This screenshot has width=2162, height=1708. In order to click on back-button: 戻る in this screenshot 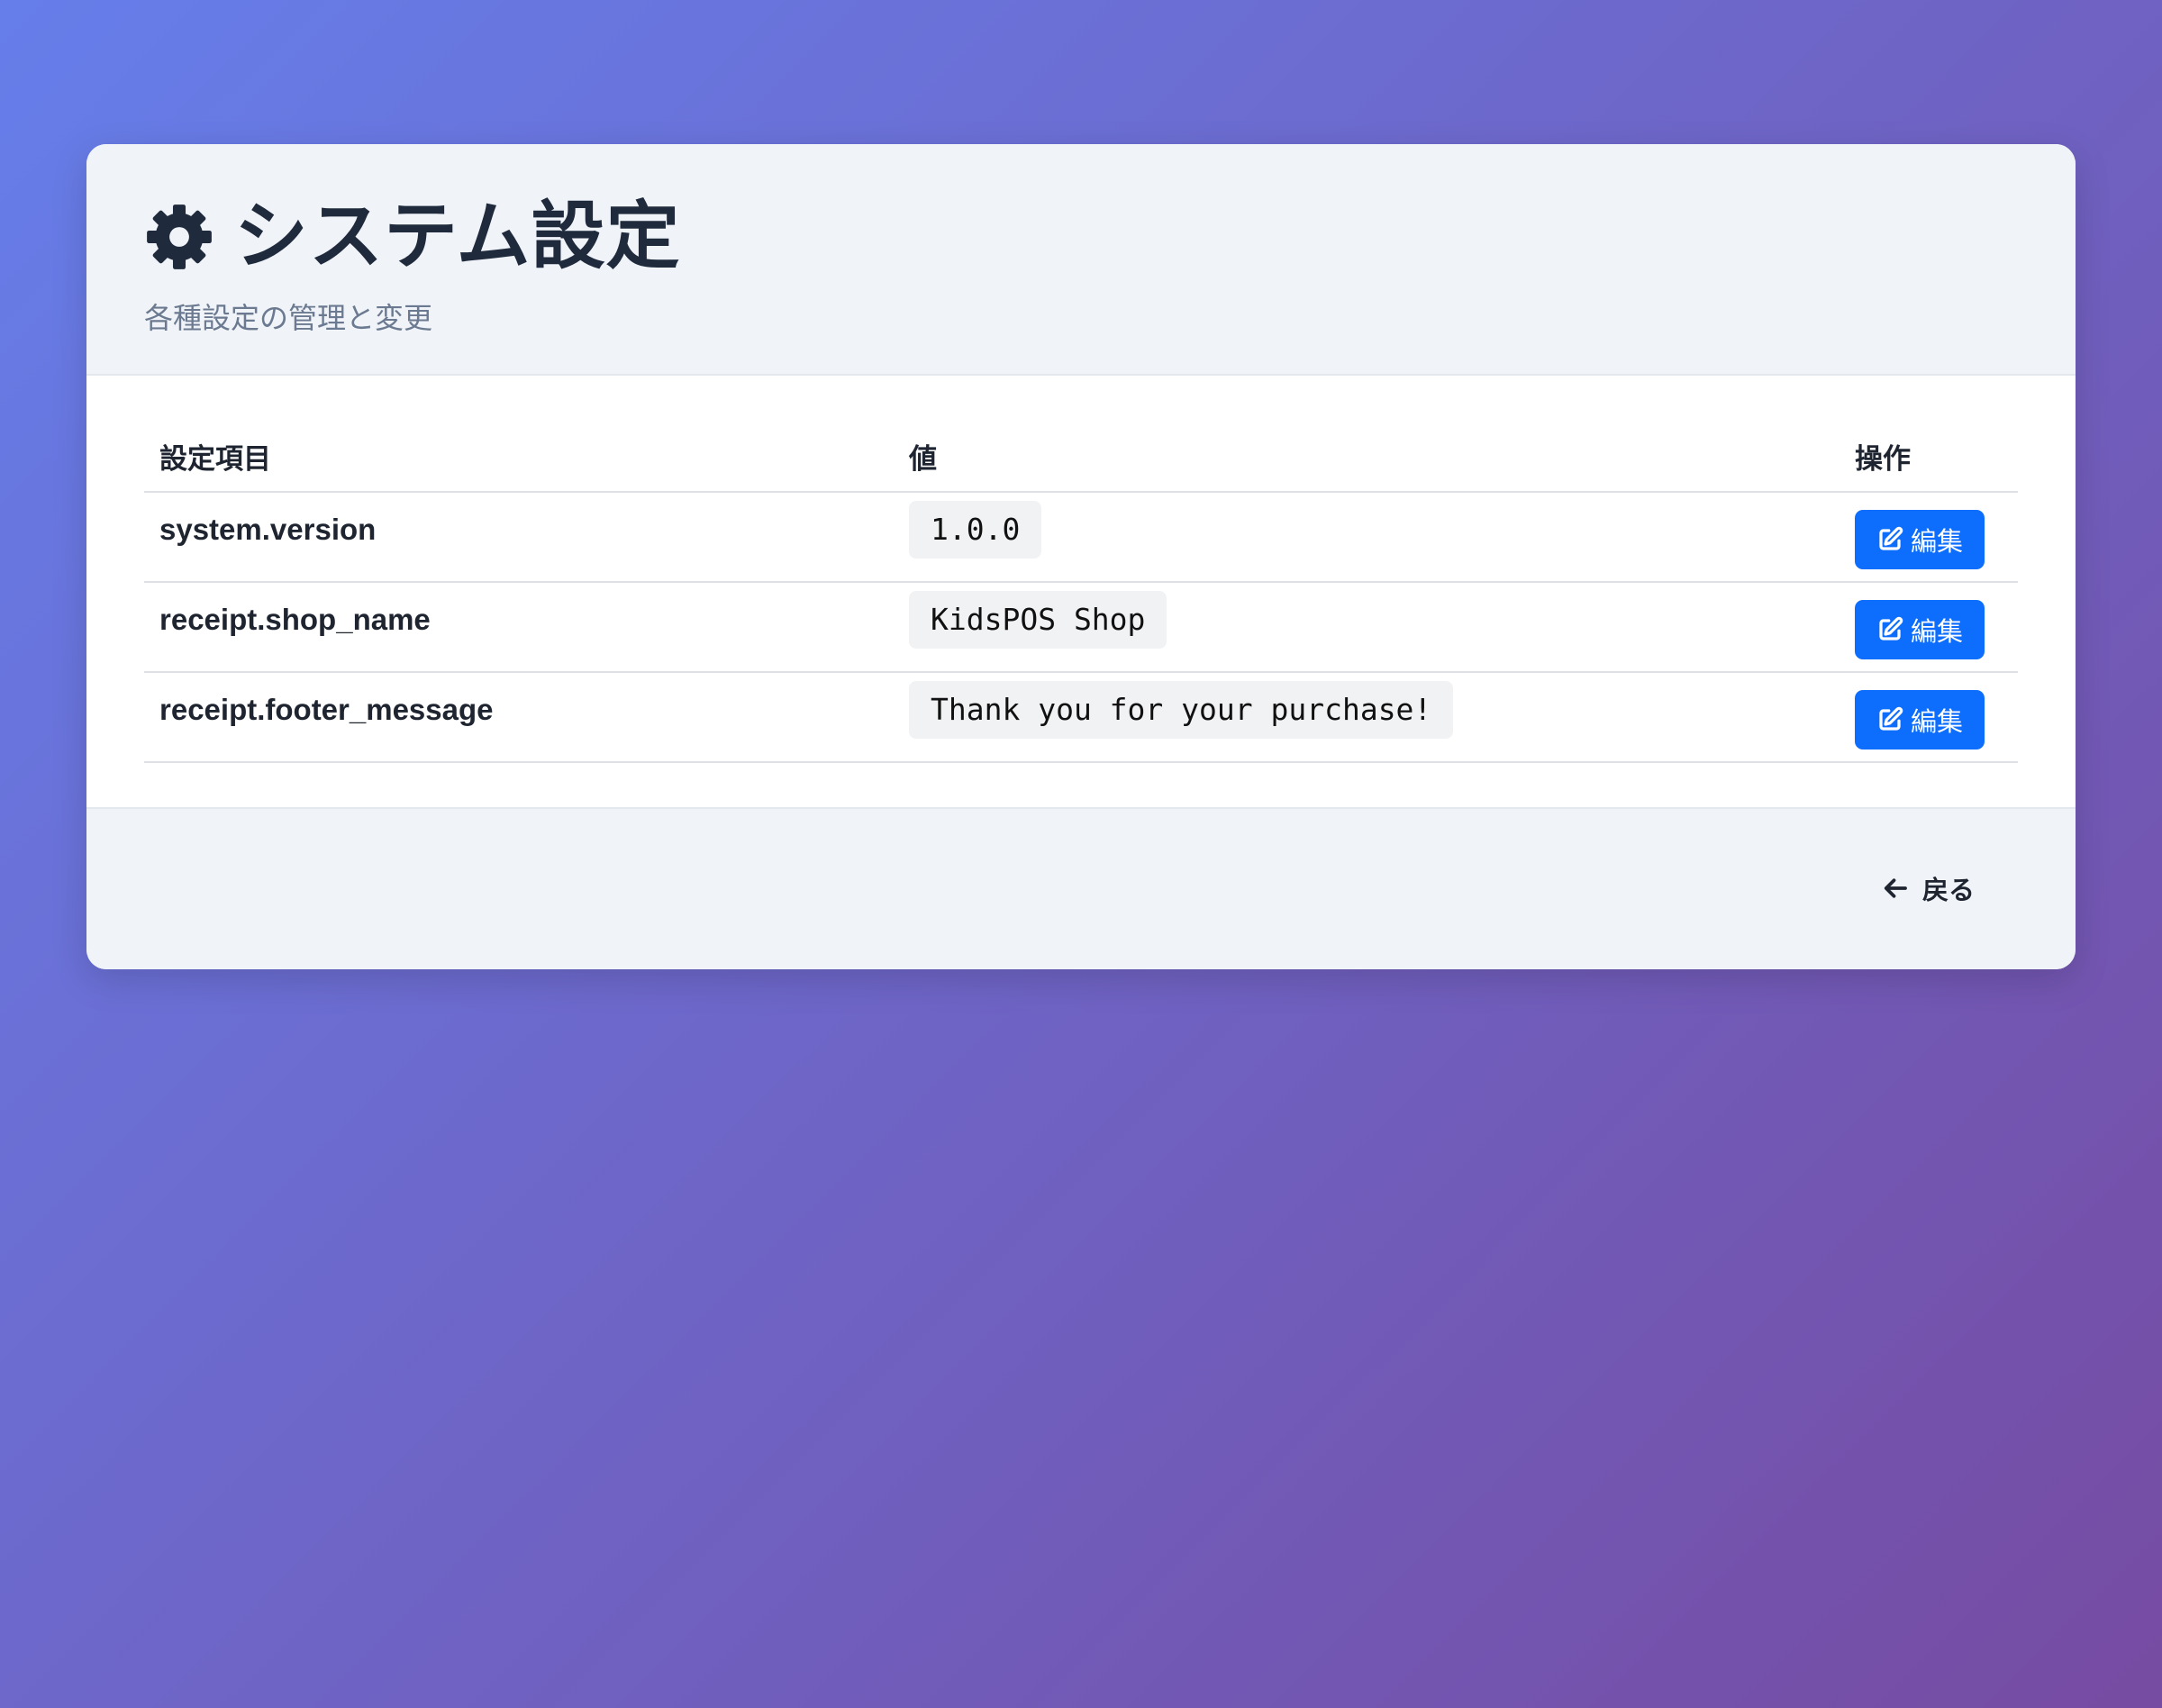, I will do `click(1929, 888)`.